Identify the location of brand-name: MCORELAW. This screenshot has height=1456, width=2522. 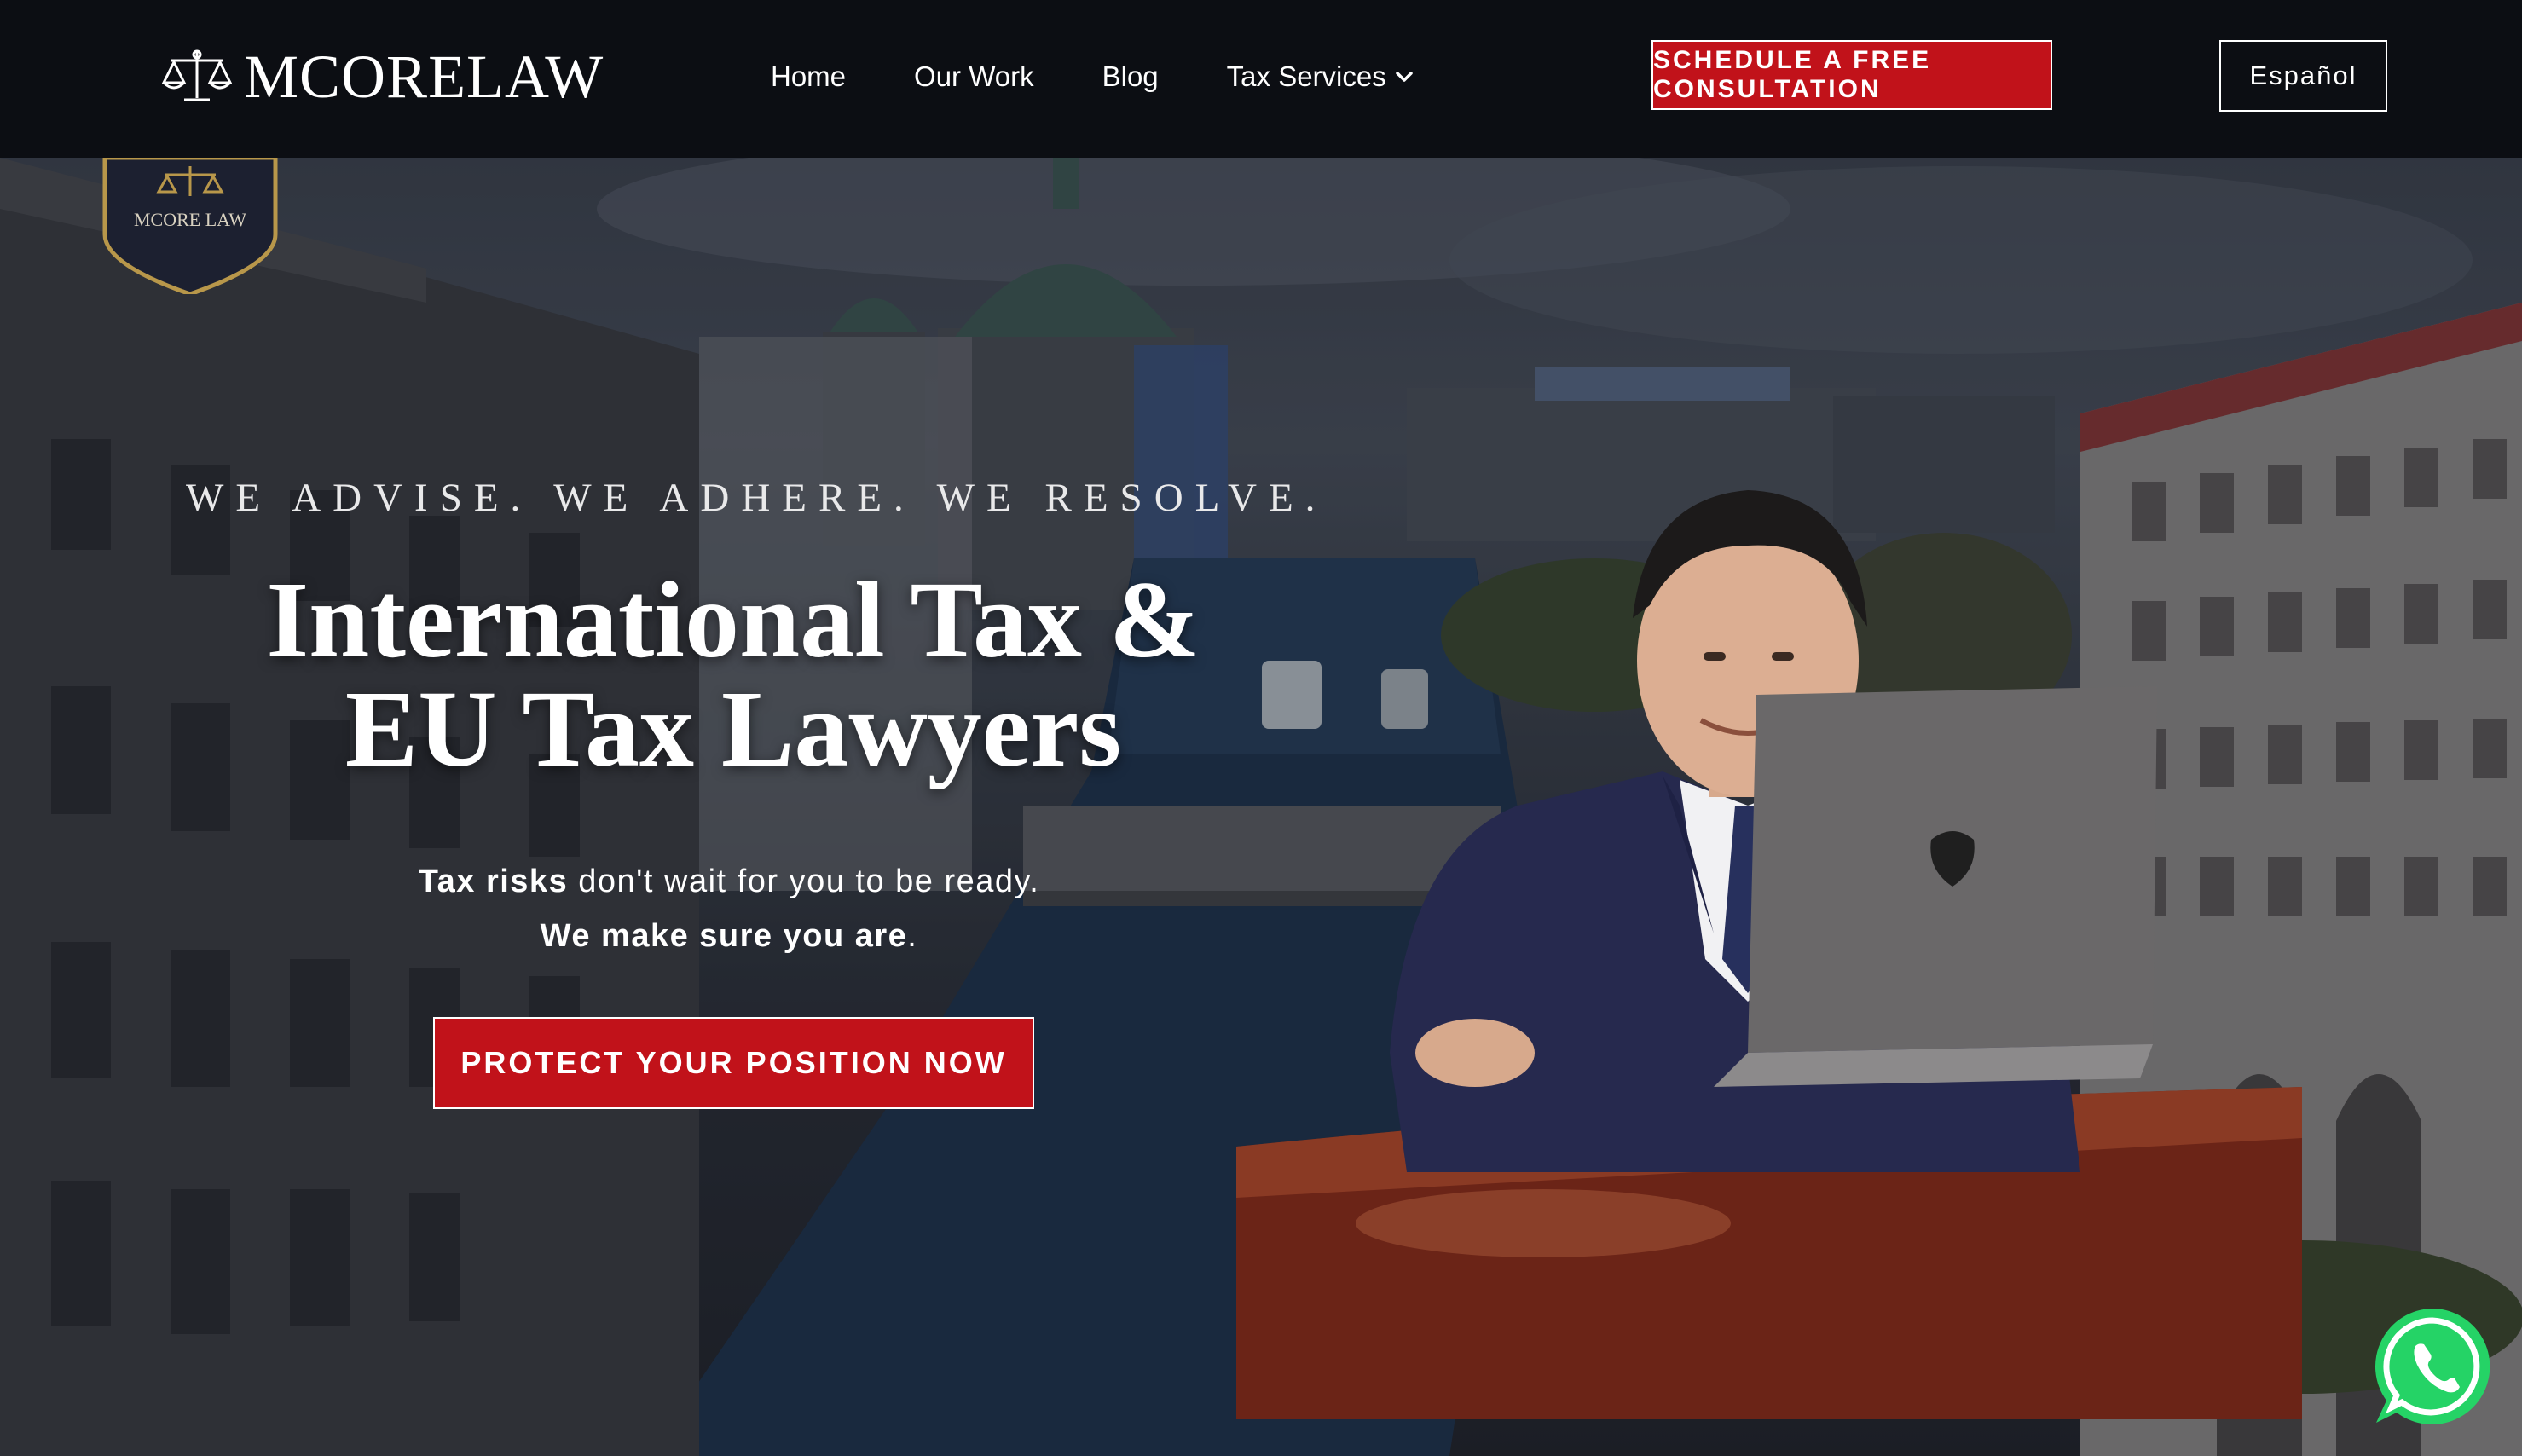
(424, 77).